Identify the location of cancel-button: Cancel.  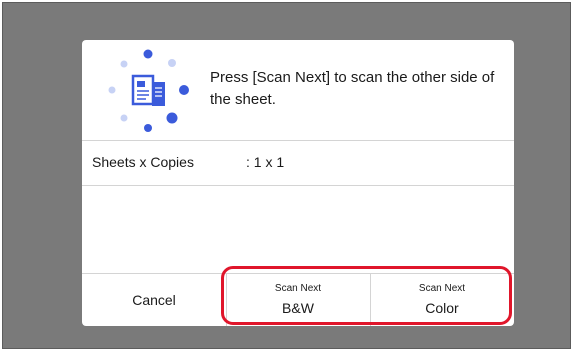
(154, 300).